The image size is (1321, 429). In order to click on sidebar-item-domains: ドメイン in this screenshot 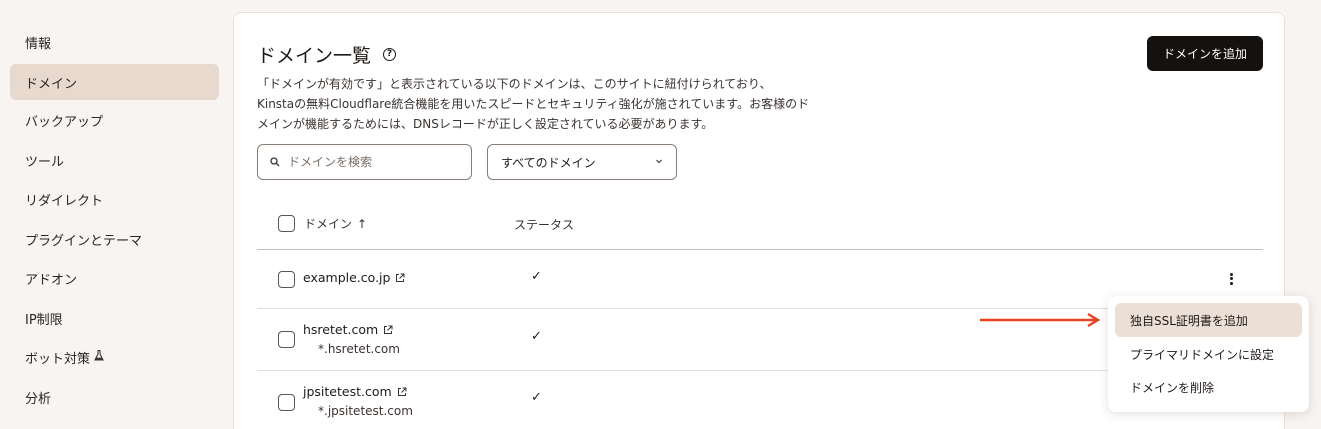, I will do `click(114, 82)`.